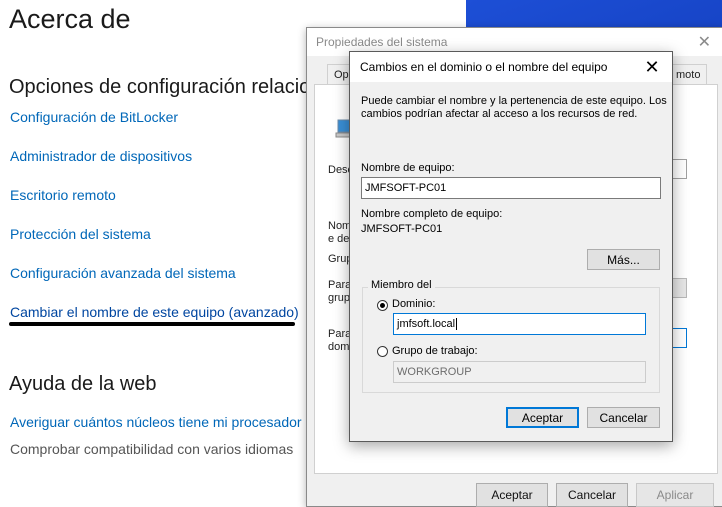 The height and width of the screenshot is (507, 722). Describe the element at coordinates (592, 495) in the screenshot. I see `sysprops-cancel-button: Cancelar` at that location.